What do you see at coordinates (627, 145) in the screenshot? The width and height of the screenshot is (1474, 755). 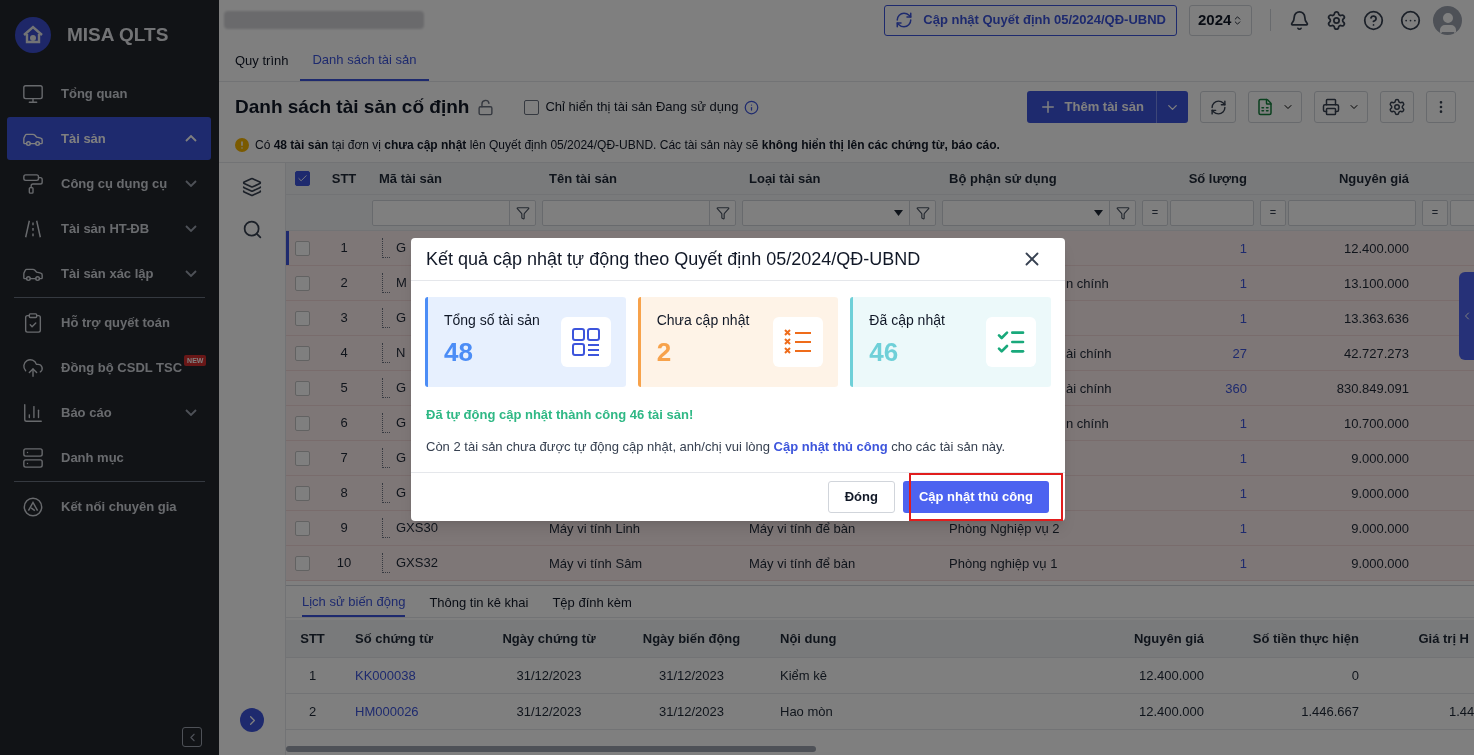 I see `warning-message: Có 48 tài sản tại đơn vị chưa cập nhật lên Quyết định 05/2024/QĐ-UBND. Các tài sản này sẽ không hiển thị lên các chứng từ, báo cáo.` at bounding box center [627, 145].